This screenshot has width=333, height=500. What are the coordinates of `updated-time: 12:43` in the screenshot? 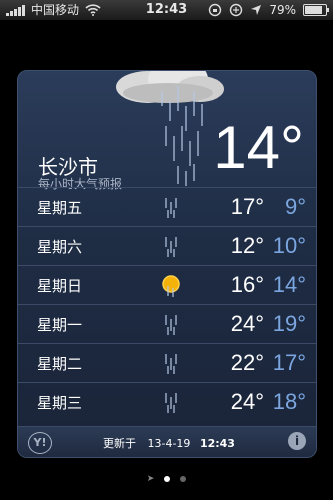 It's located at (217, 443).